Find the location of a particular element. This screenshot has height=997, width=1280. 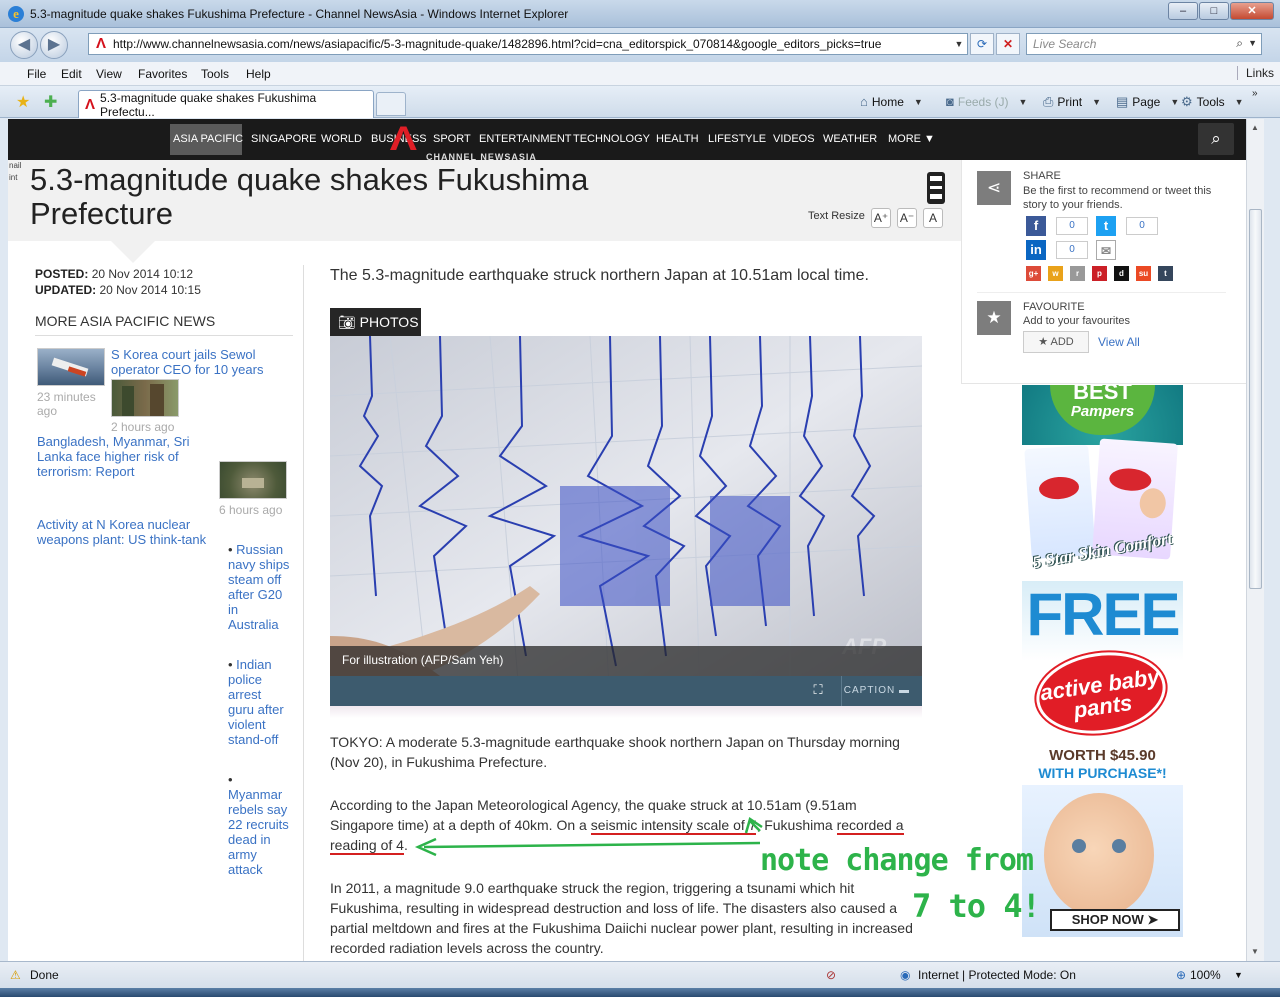

back-arrow-icon: ◀ is located at coordinates (24, 44).